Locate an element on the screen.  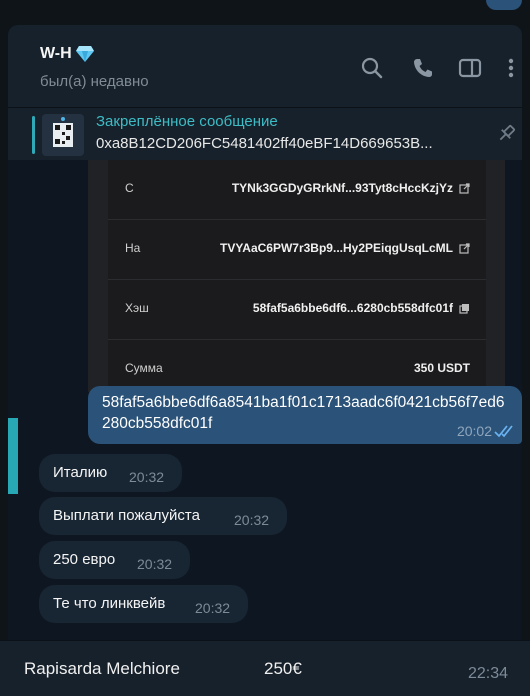
pinned-indicator is located at coordinates (33, 135).